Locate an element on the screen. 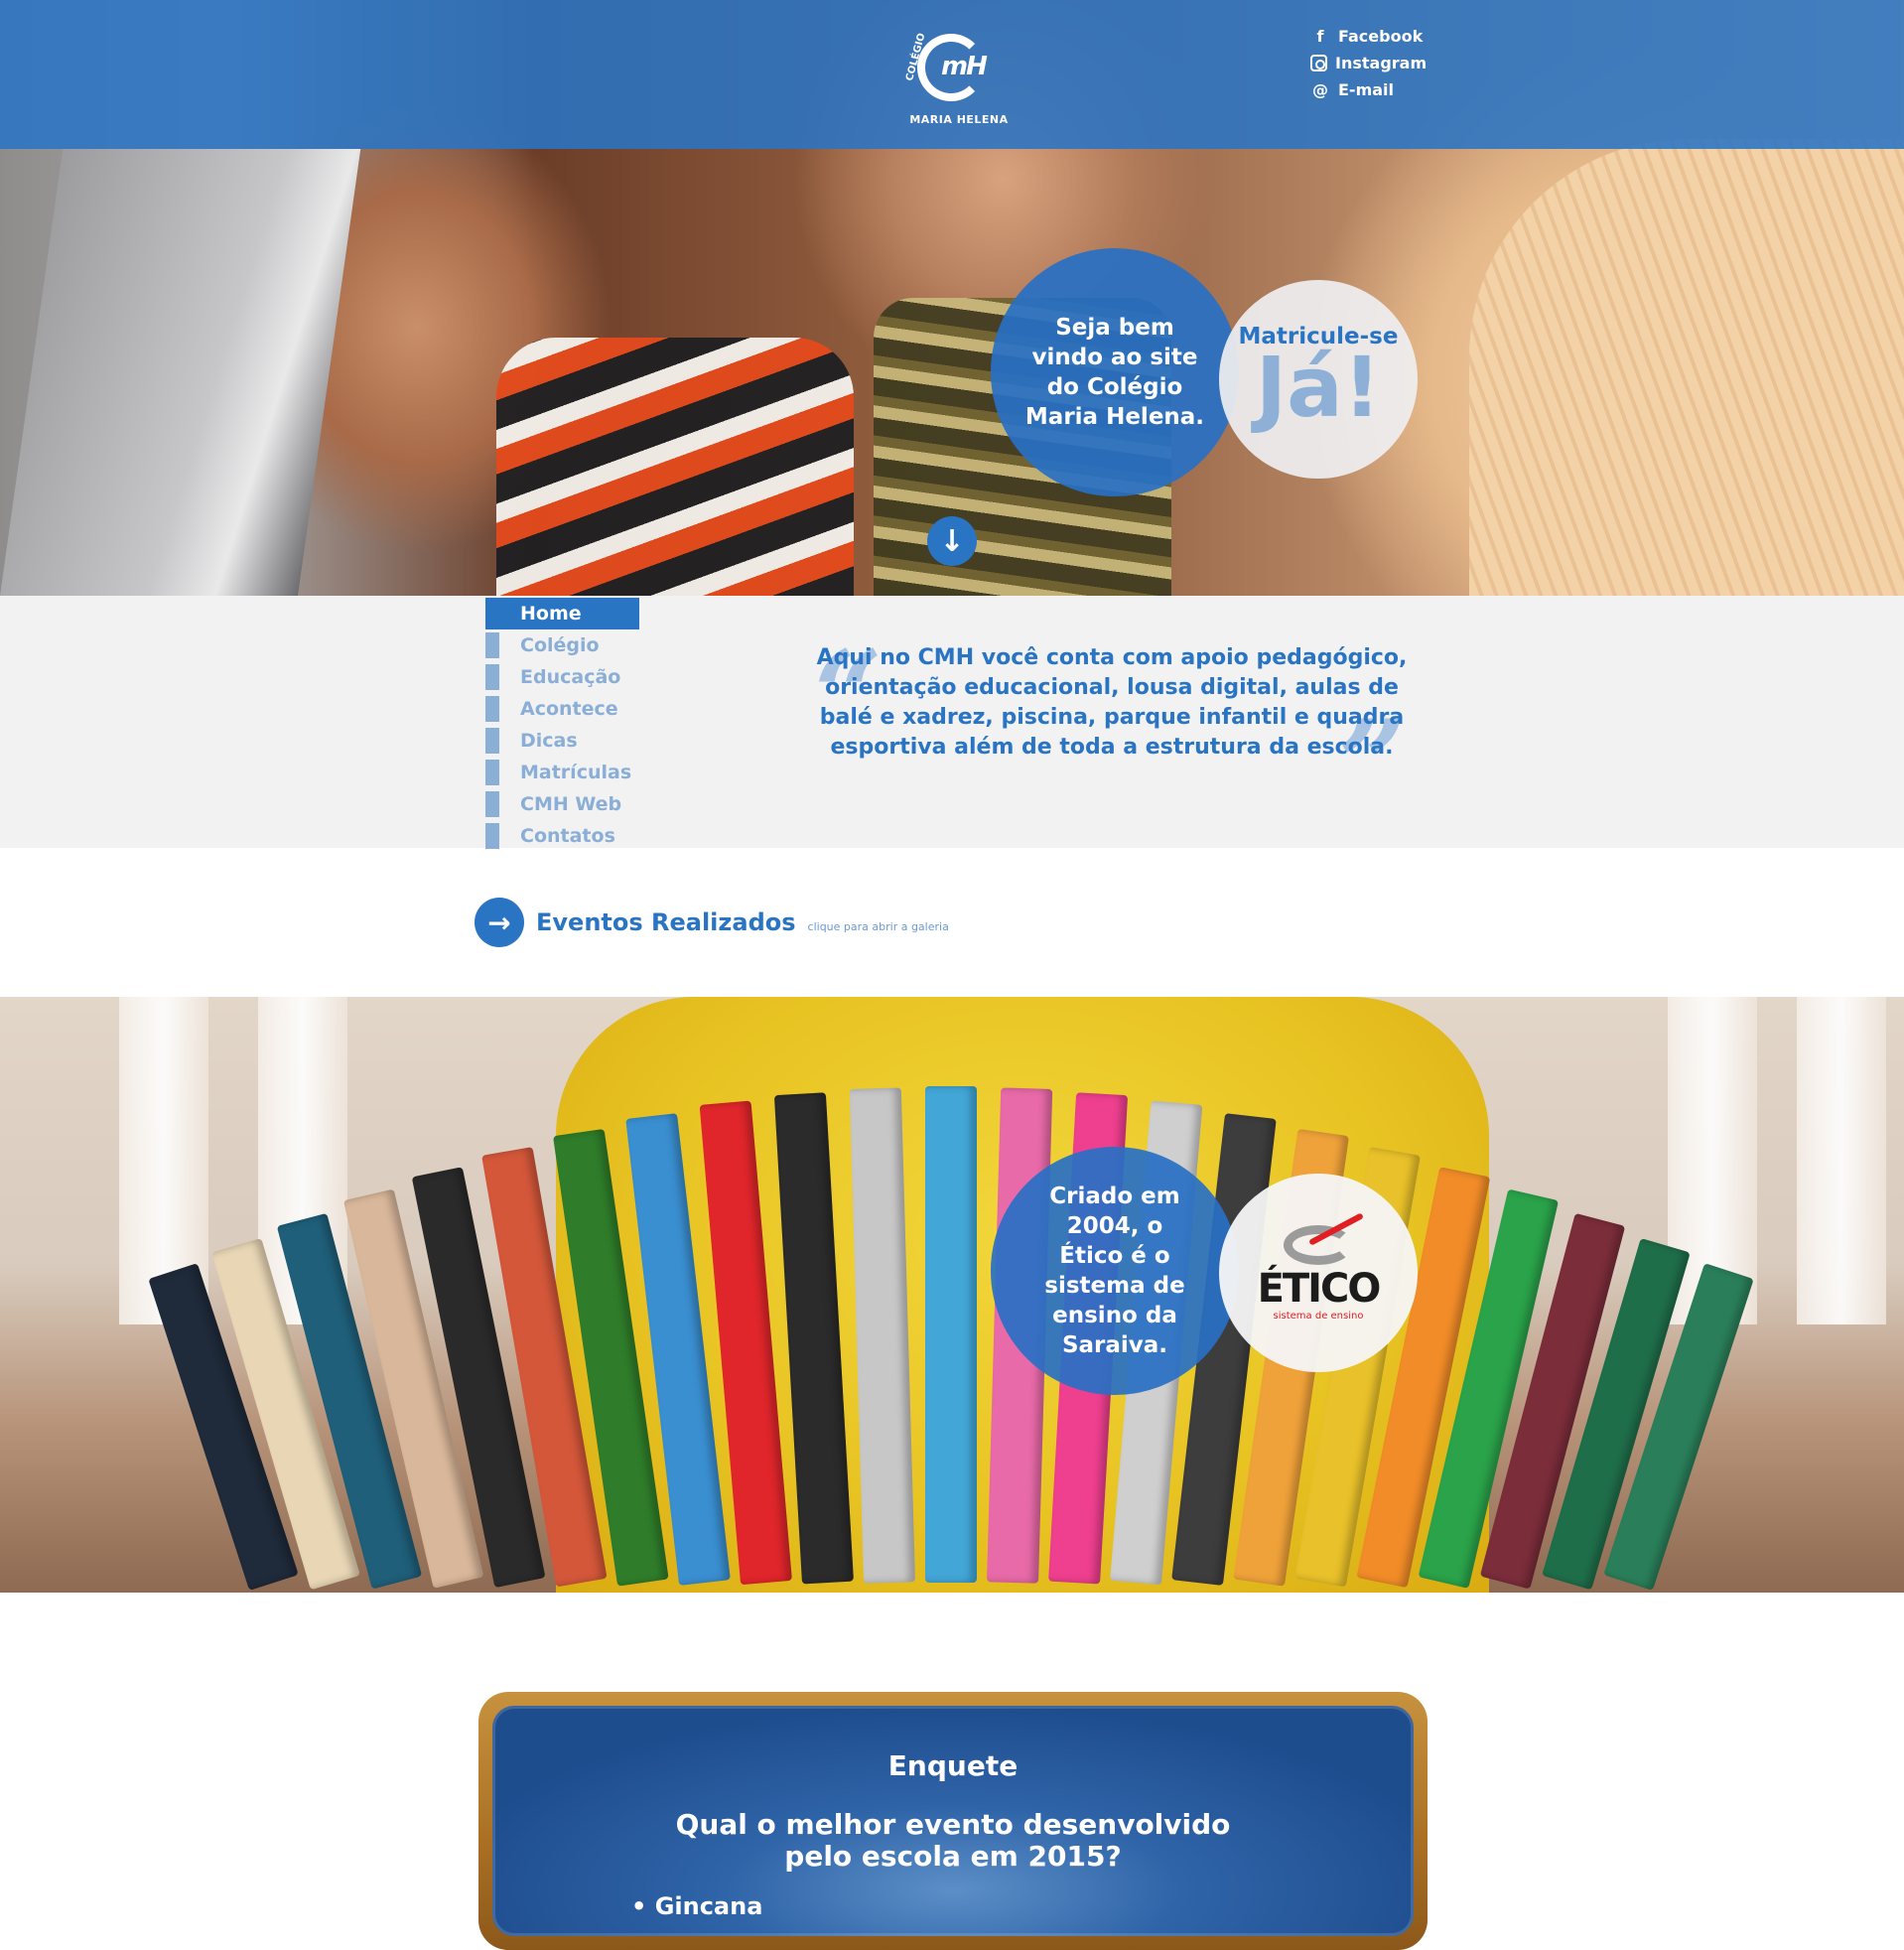 This screenshot has height=1950, width=1904. enroll-cta-bubble: Matricule-se Já! is located at coordinates (1318, 379).